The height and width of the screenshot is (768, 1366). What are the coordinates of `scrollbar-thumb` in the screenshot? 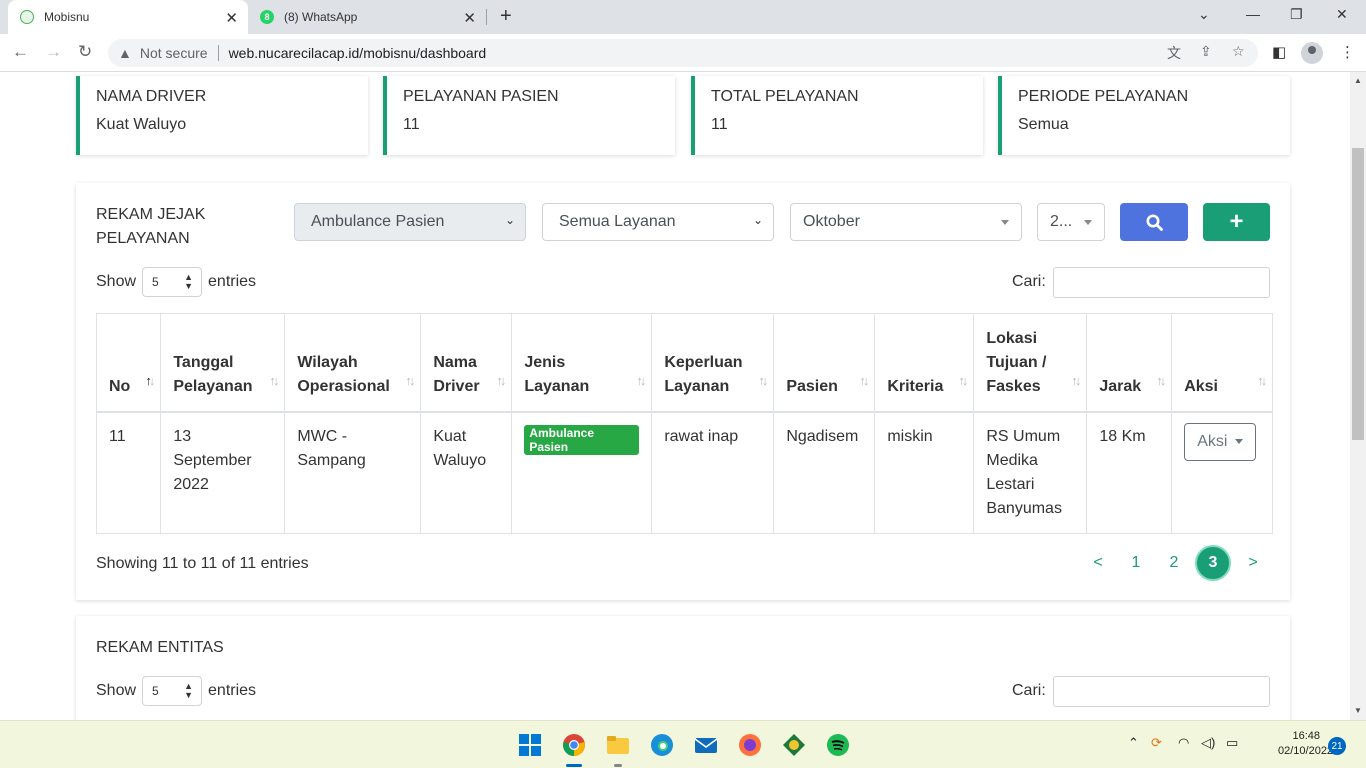 It's located at (1358, 294).